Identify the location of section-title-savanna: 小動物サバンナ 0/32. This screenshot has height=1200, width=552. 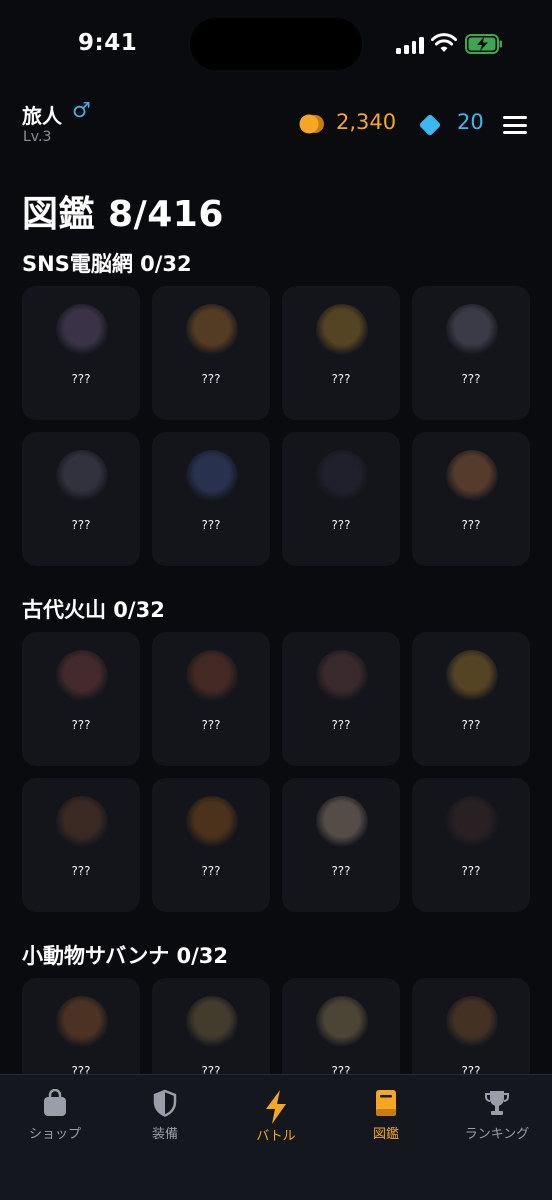
(125, 956).